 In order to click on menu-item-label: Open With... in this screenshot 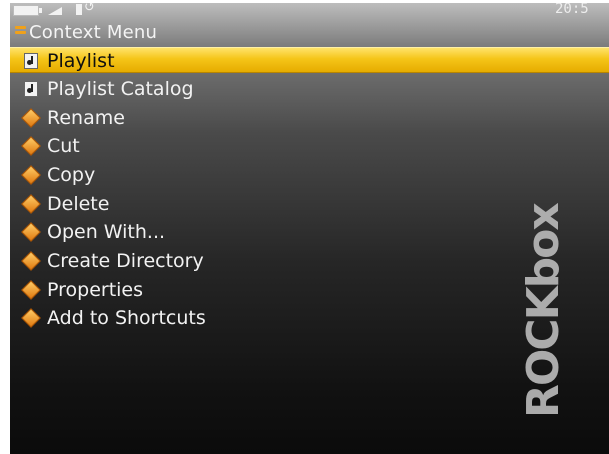, I will do `click(106, 232)`.